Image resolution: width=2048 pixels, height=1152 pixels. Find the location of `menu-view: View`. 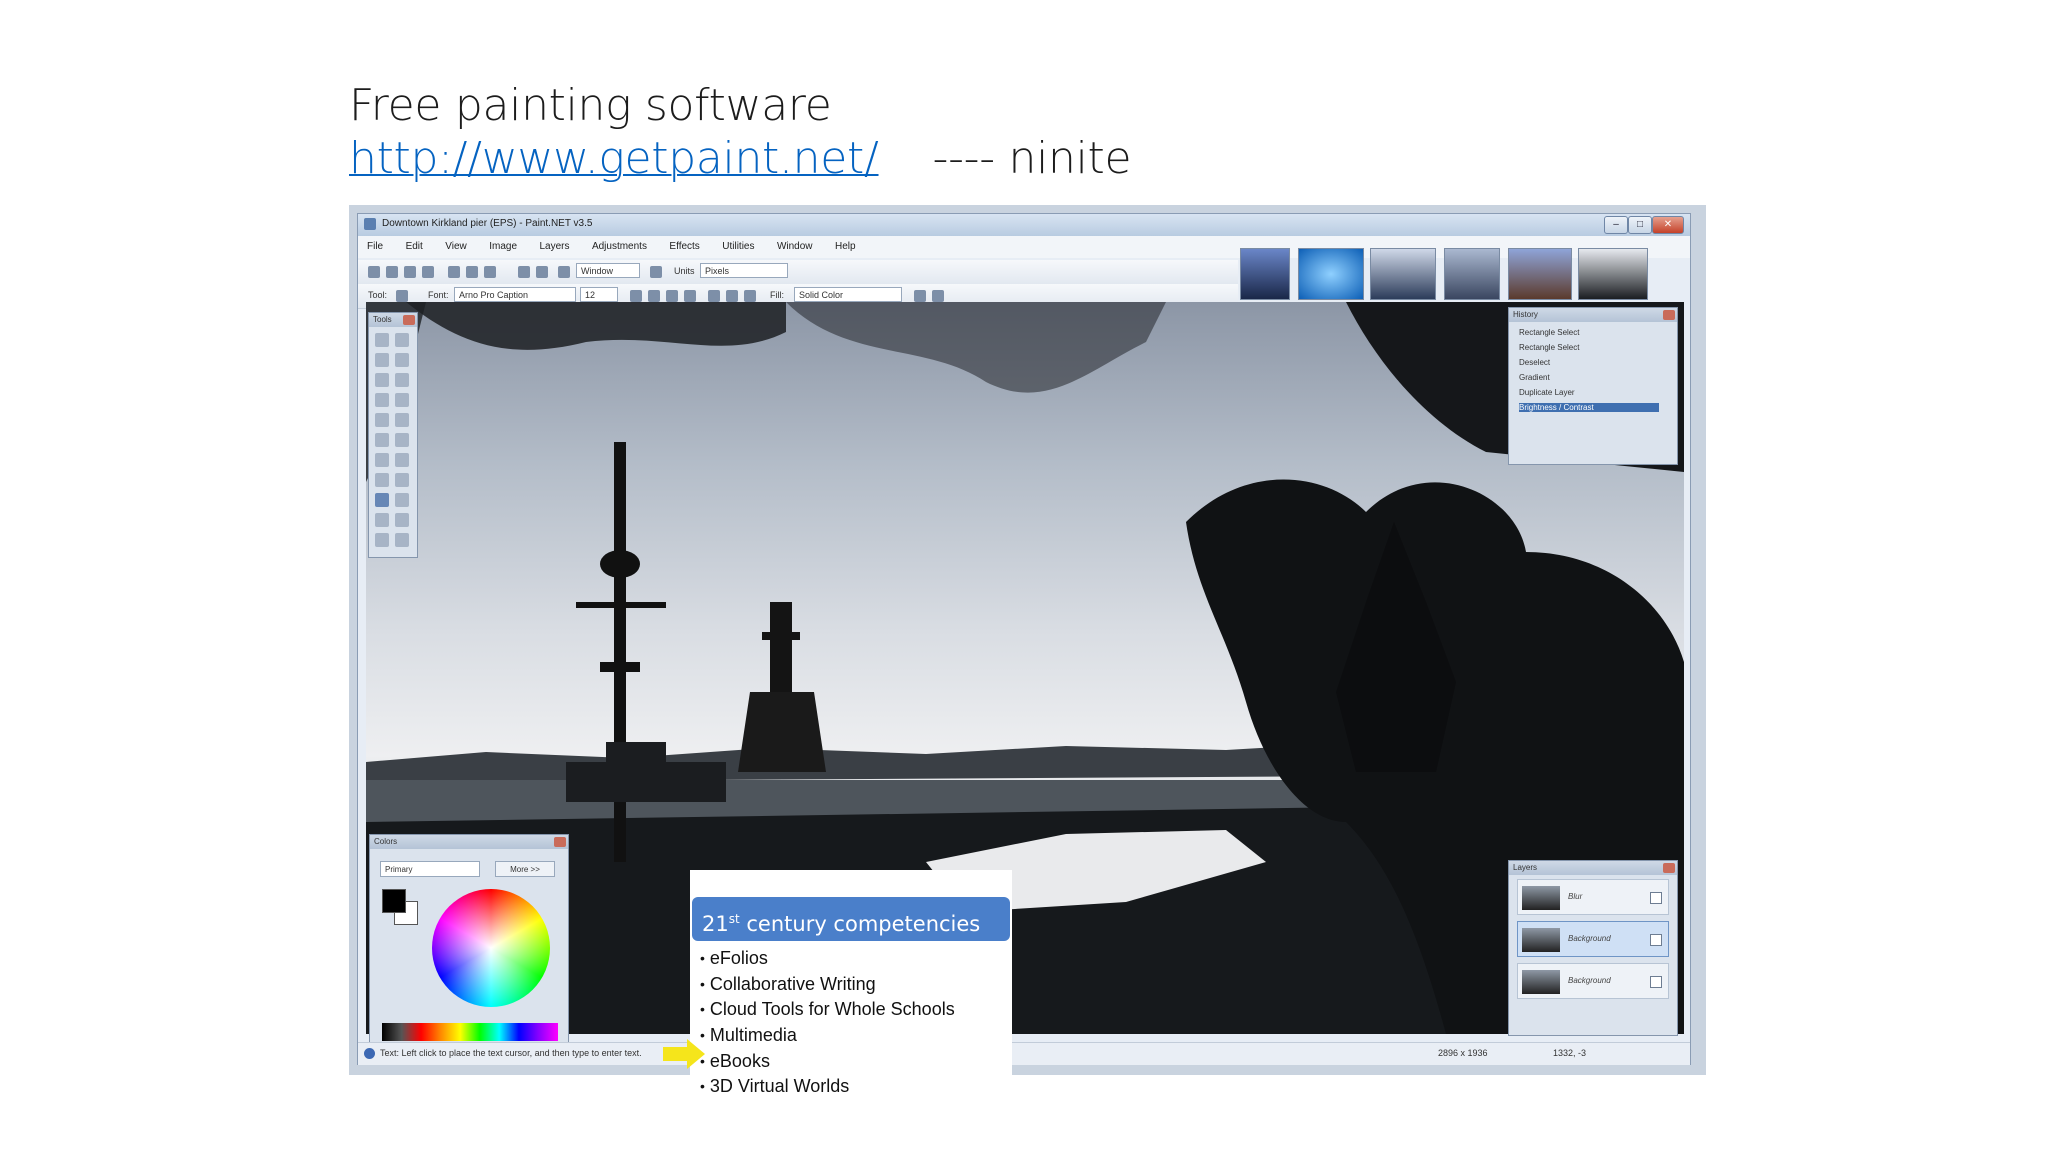

menu-view: View is located at coordinates (456, 246).